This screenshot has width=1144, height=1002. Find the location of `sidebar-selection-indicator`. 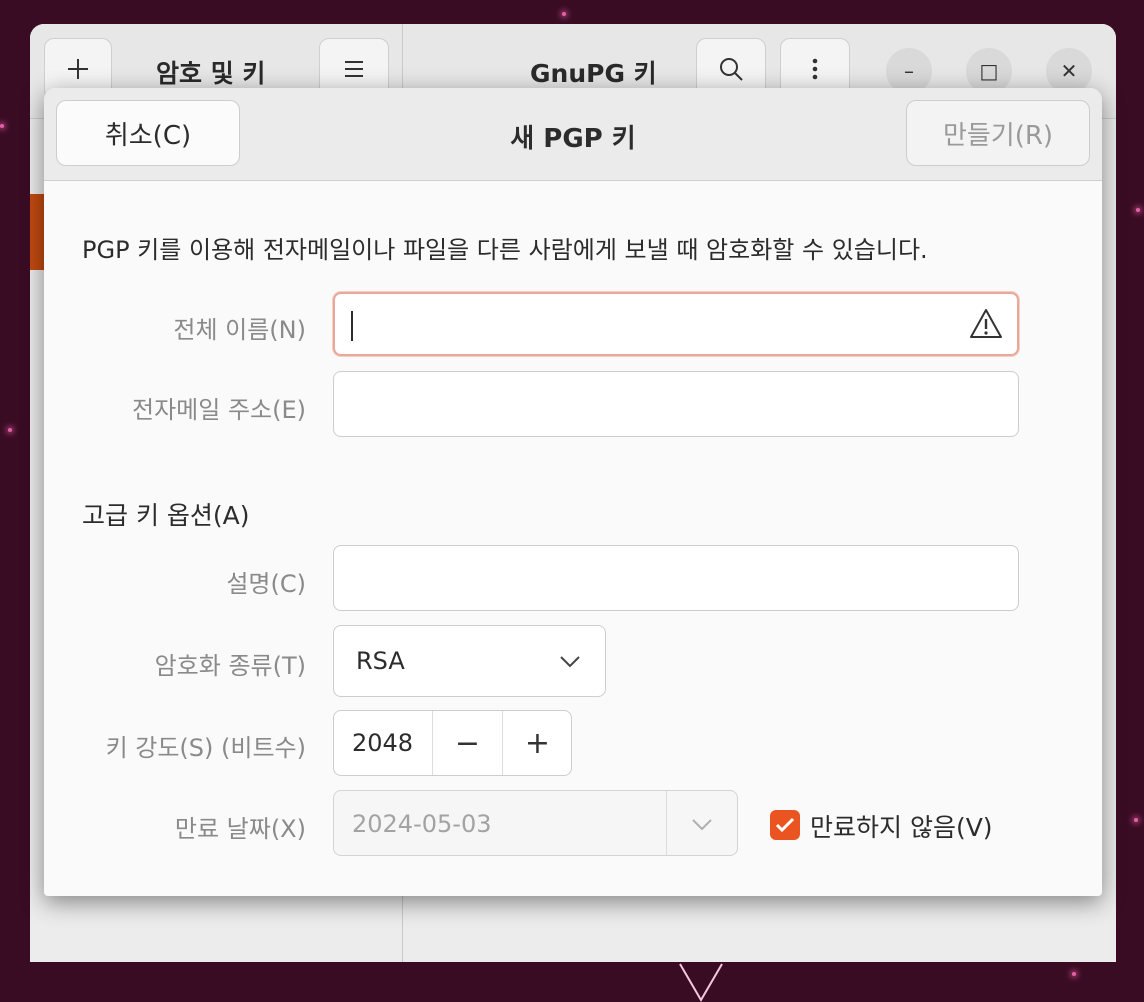

sidebar-selection-indicator is located at coordinates (37, 232).